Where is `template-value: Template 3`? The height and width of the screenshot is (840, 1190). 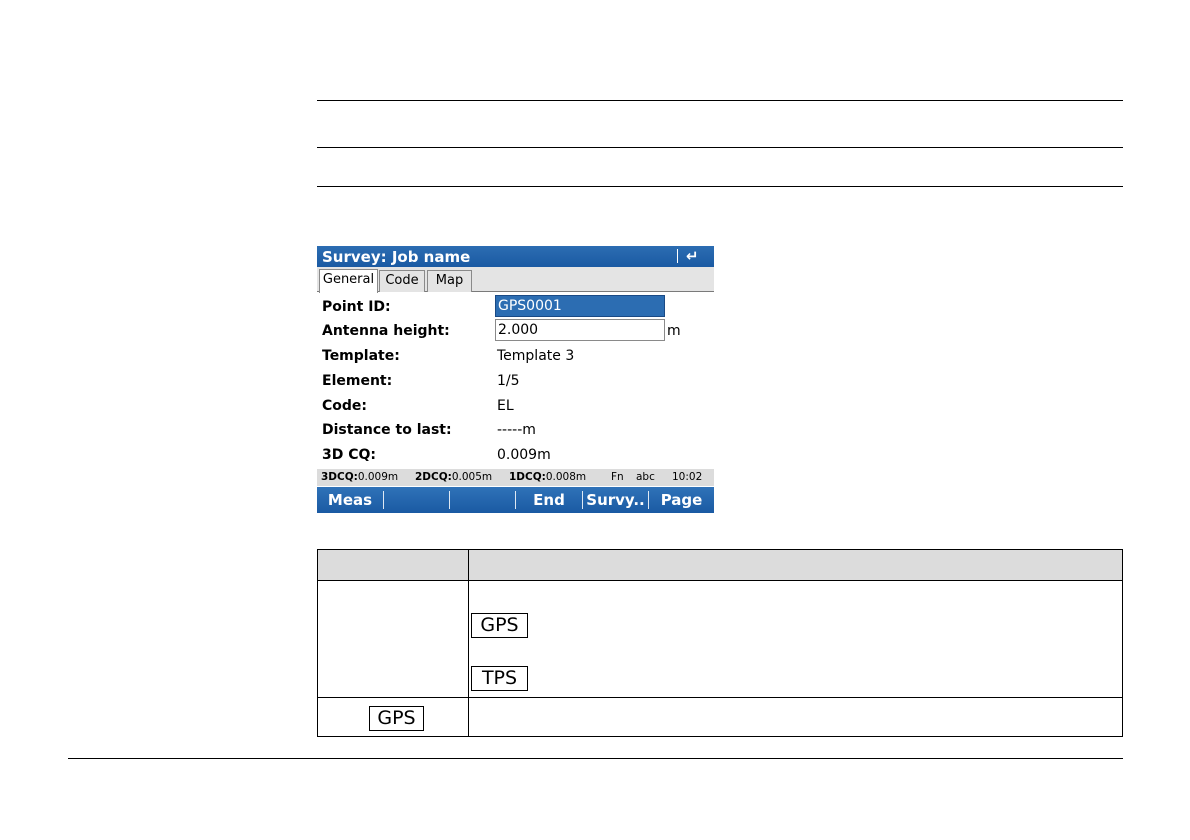 template-value: Template 3 is located at coordinates (536, 356).